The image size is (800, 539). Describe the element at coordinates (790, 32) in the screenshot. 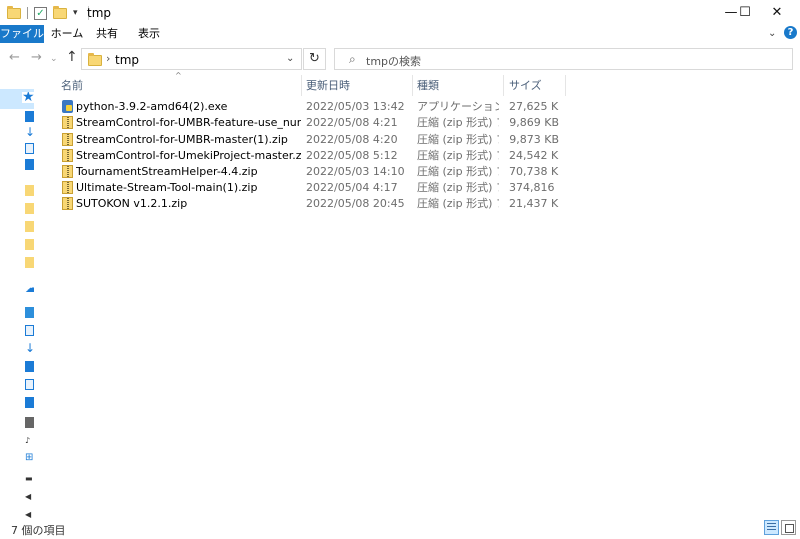

I see `help-icon: ?` at that location.